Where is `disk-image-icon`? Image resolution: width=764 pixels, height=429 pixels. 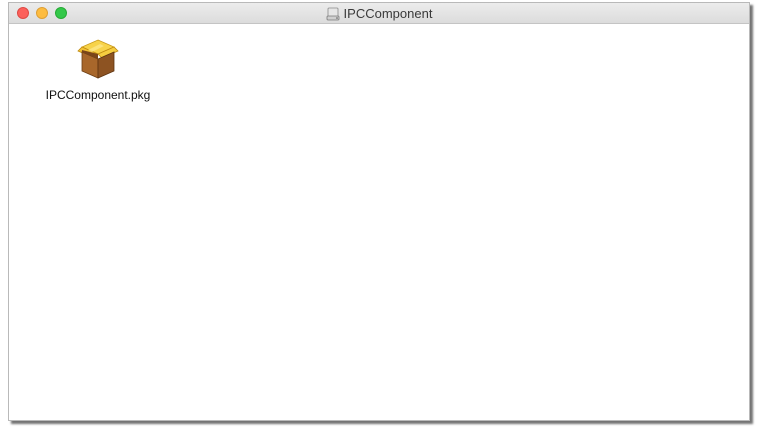 disk-image-icon is located at coordinates (333, 14).